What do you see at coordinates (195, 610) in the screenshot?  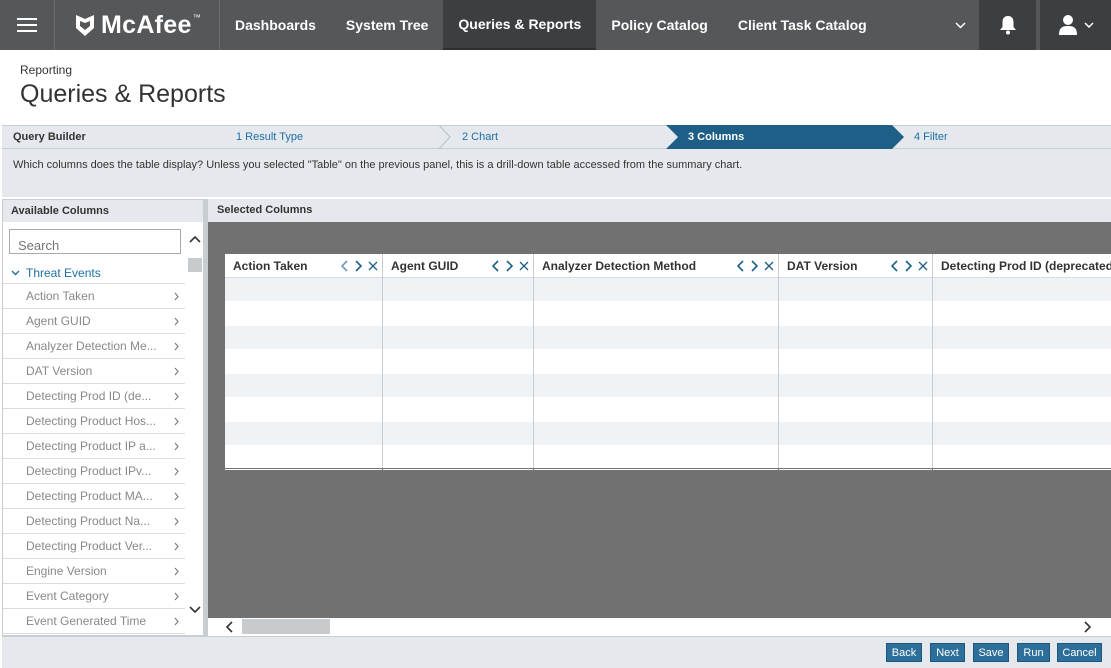 I see `scroll-down-icon` at bounding box center [195, 610].